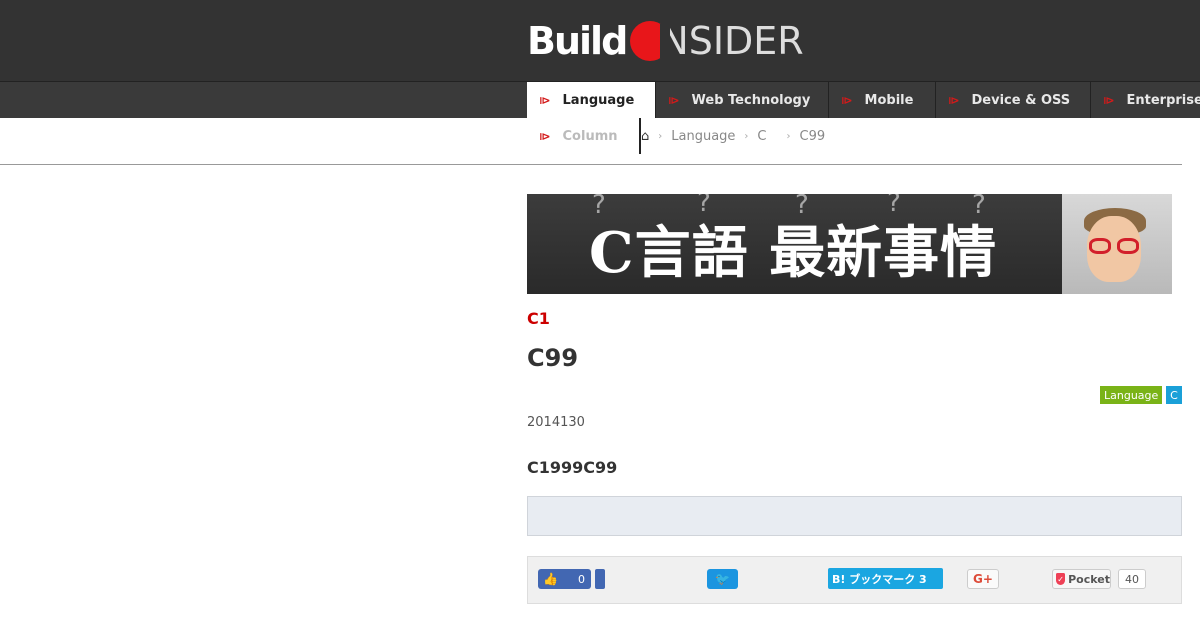  Describe the element at coordinates (650, 41) in the screenshot. I see `logo-circle-icon` at that location.